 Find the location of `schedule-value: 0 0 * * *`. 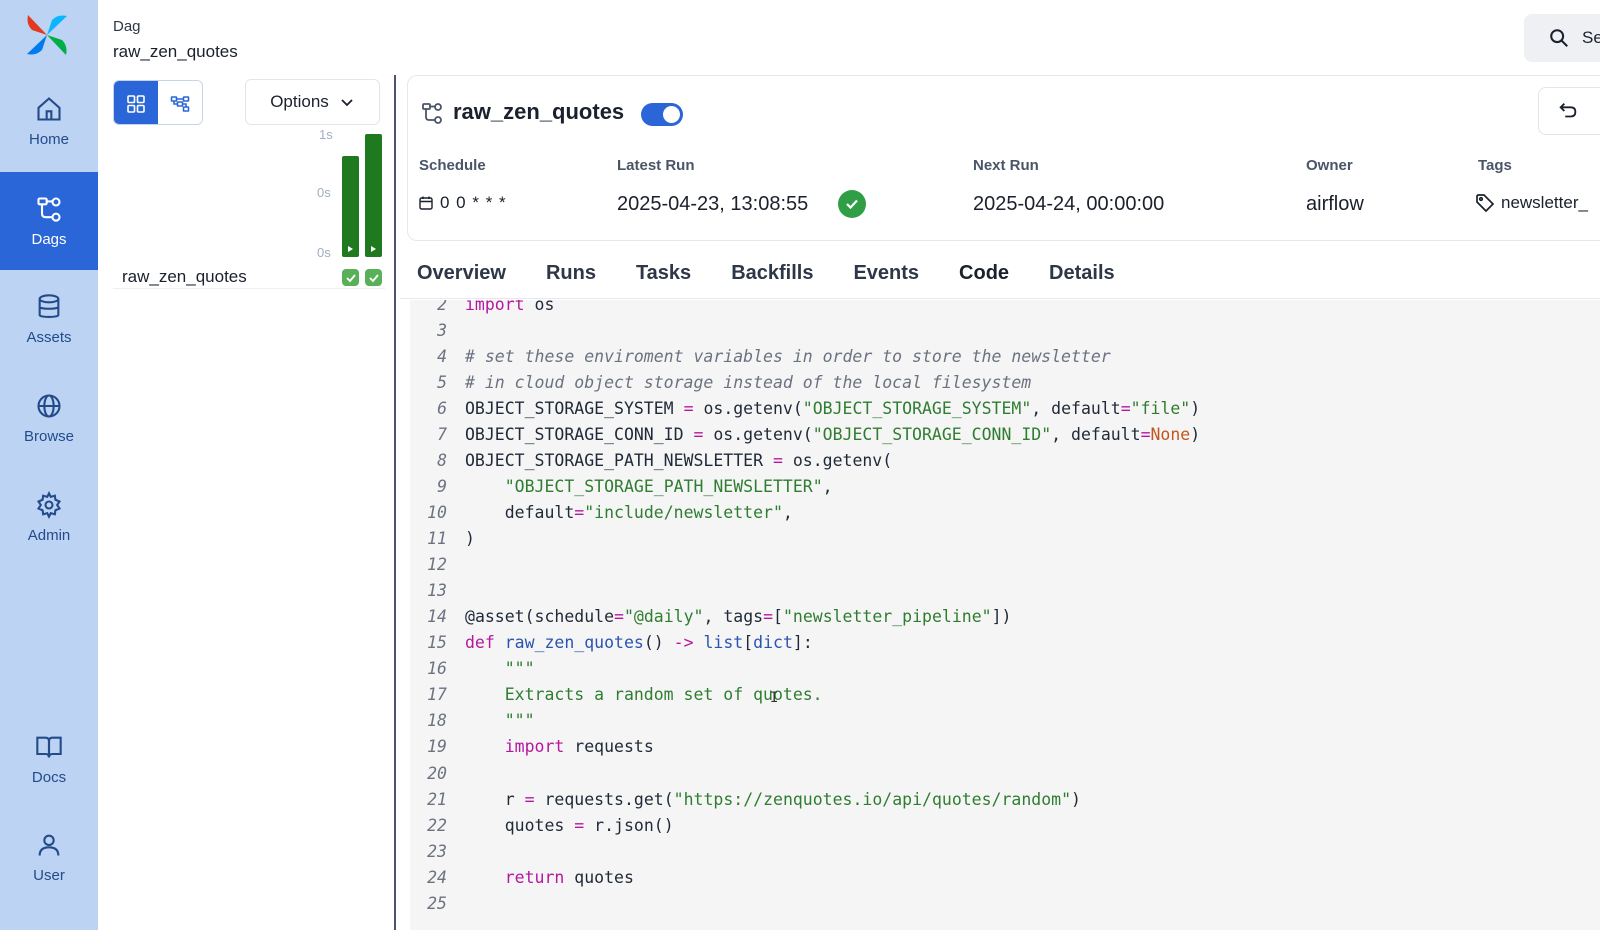

schedule-value: 0 0 * * * is located at coordinates (462, 203).